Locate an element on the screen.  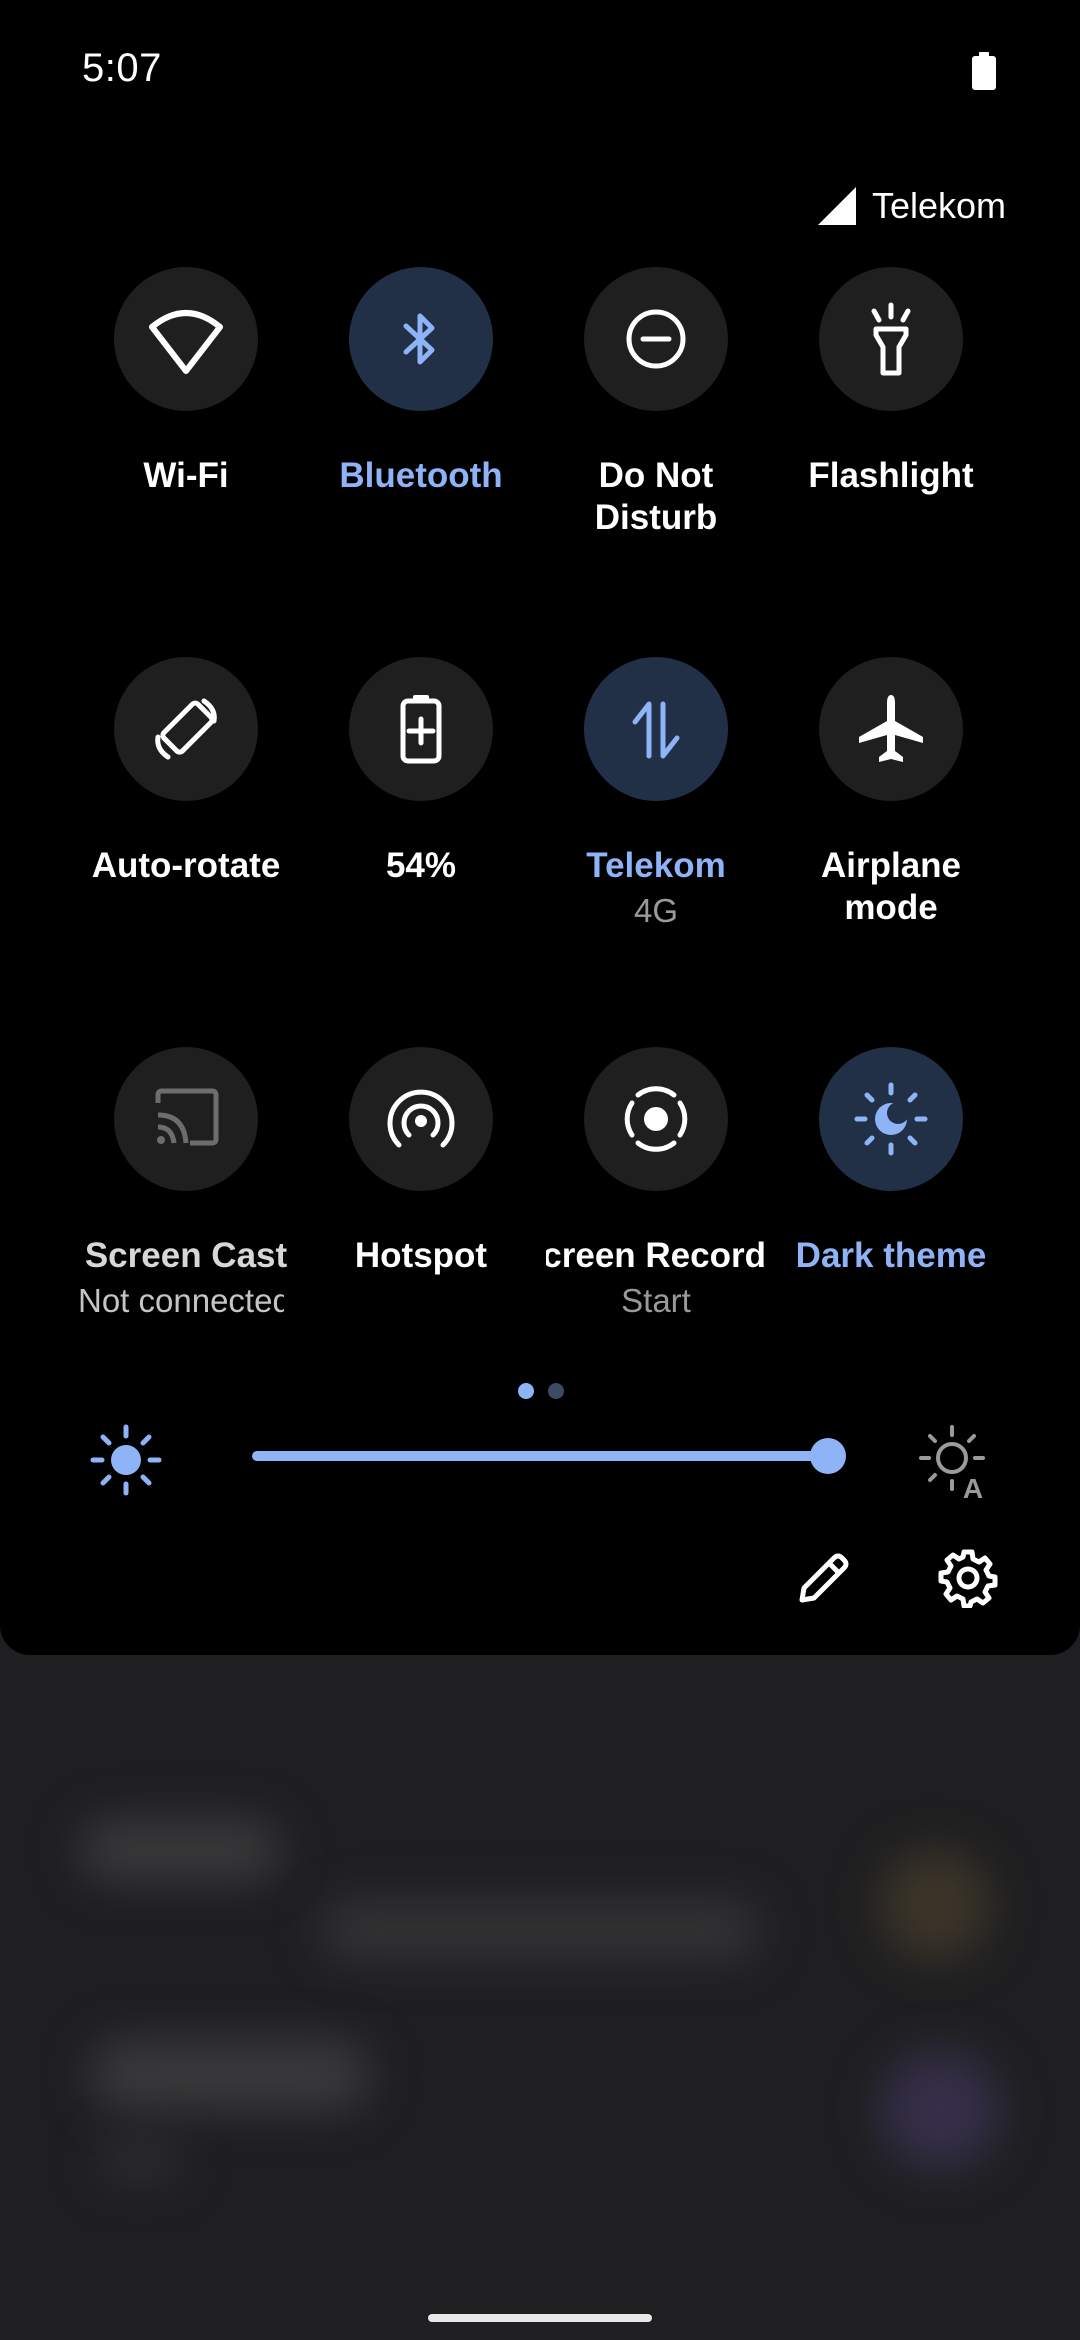
tile-dnd-label-line2: Disturb is located at coordinates (656, 517).